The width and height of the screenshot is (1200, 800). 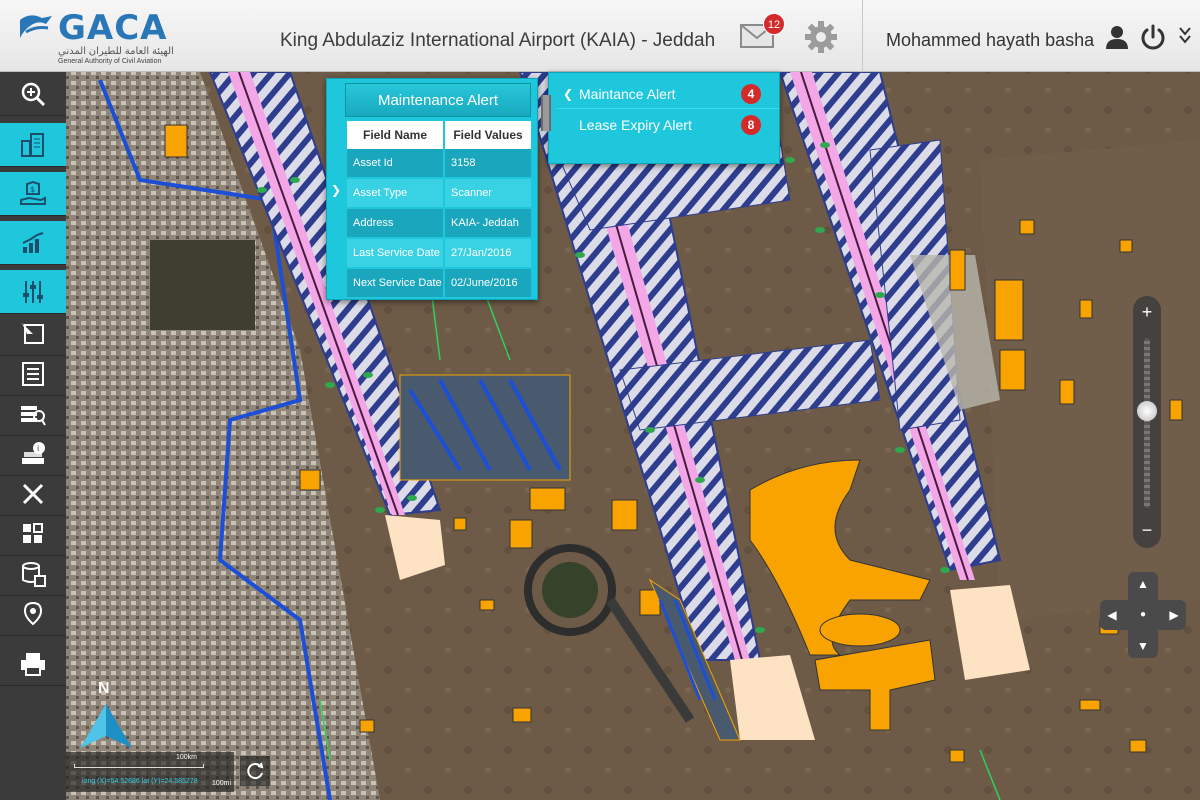 I want to click on popup-title: Maintenance Alert, so click(x=438, y=100).